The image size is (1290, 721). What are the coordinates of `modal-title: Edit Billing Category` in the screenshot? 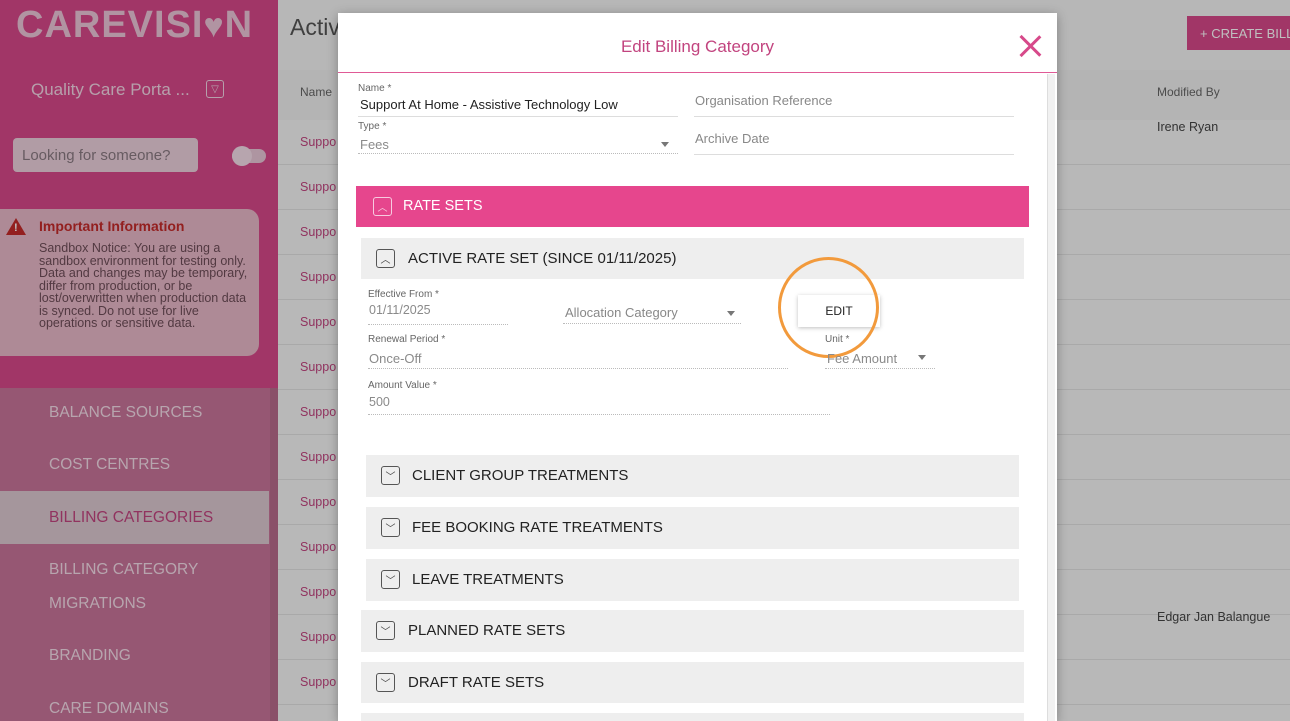 It's located at (697, 46).